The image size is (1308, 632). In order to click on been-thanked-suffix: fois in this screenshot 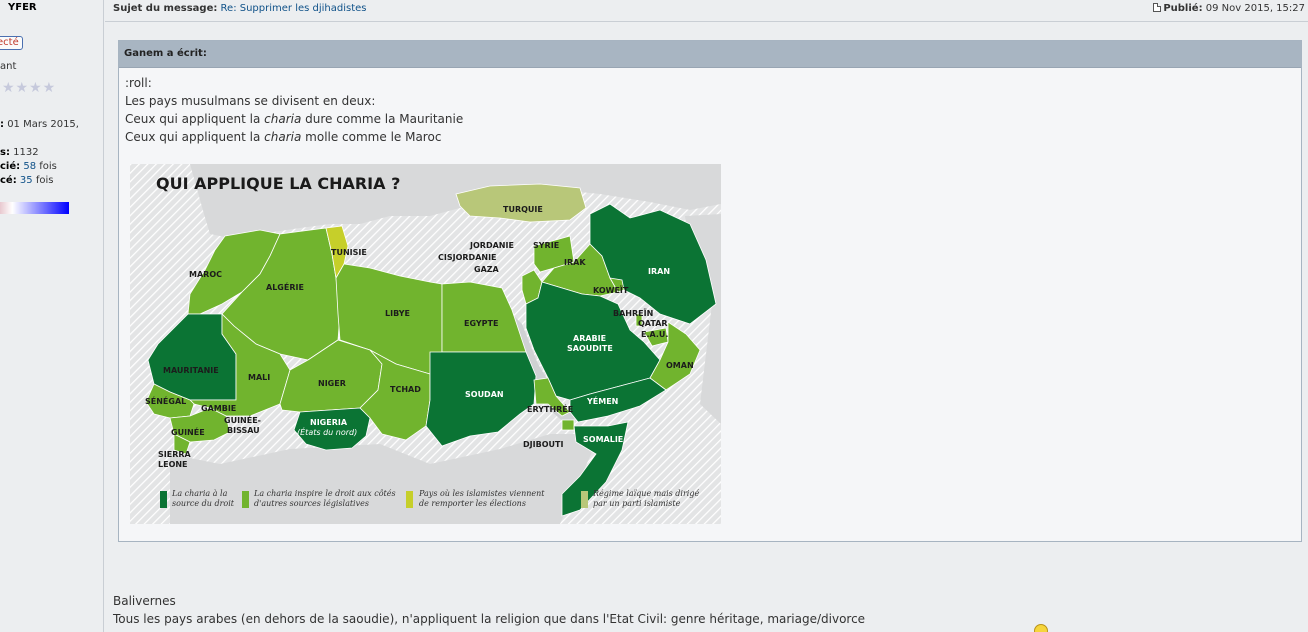, I will do `click(44, 180)`.